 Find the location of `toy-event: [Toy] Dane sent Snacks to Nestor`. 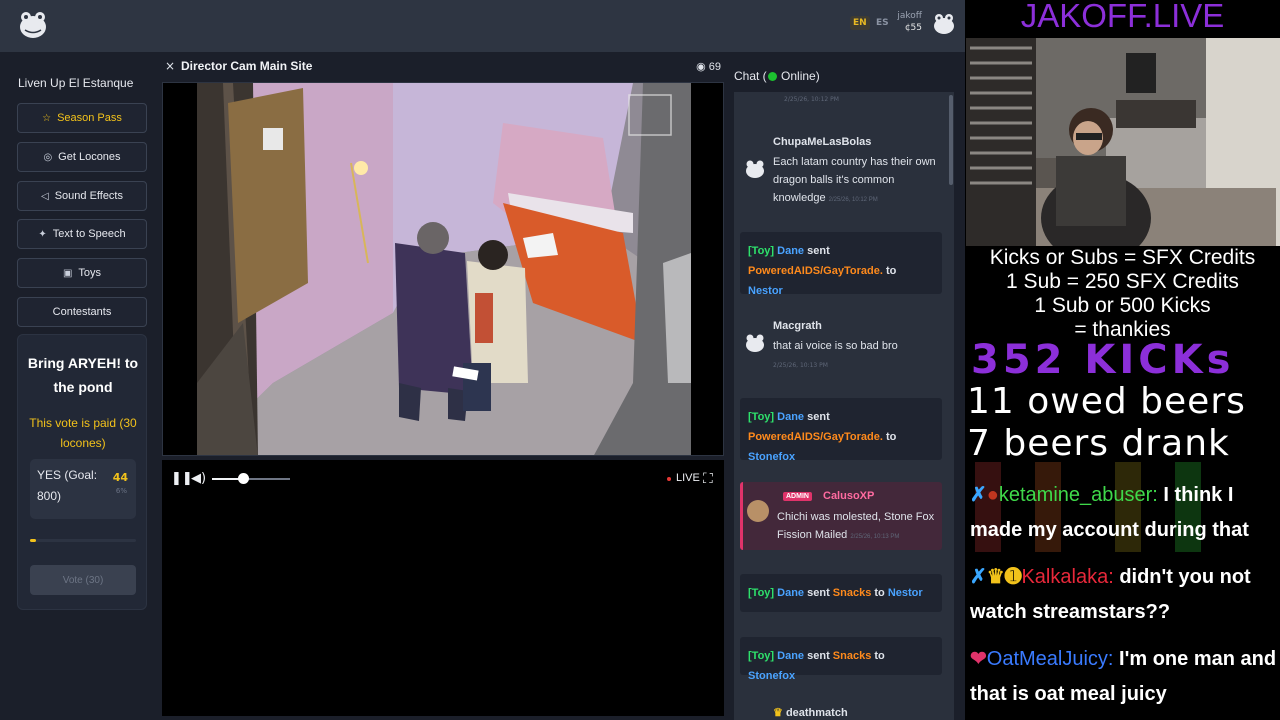

toy-event: [Toy] Dane sent Snacks to Nestor is located at coordinates (841, 593).